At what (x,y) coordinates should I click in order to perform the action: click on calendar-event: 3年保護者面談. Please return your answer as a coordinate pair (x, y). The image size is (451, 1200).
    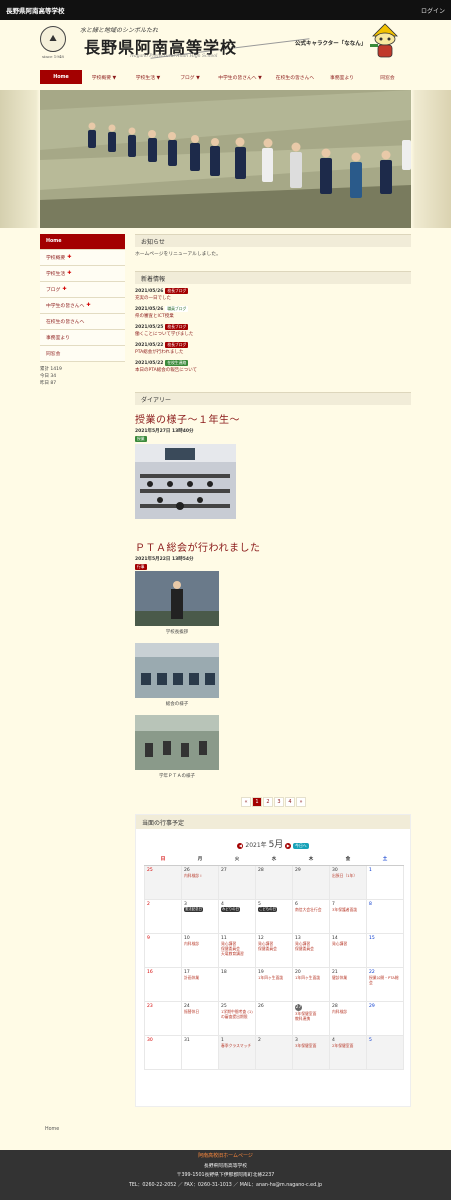
    Looking at the image, I should click on (348, 909).